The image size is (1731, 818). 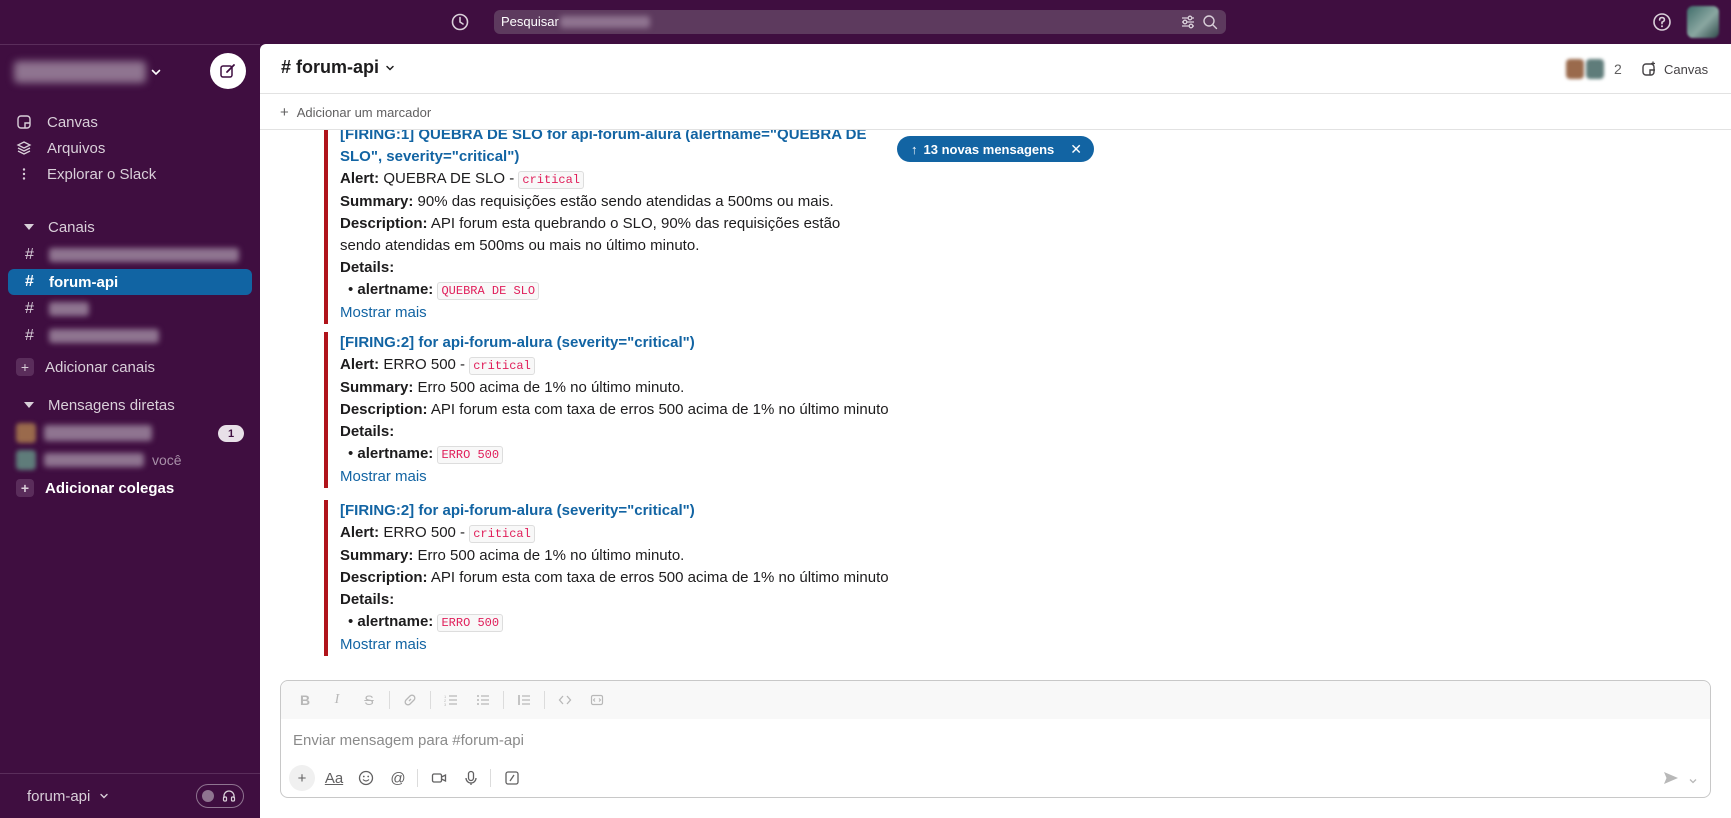 What do you see at coordinates (167, 460) in the screenshot?
I see `you-label: você` at bounding box center [167, 460].